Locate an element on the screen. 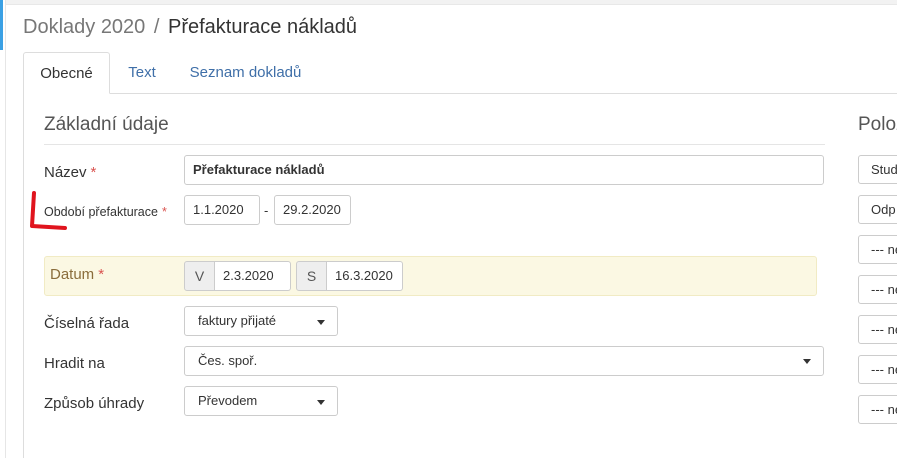  period-from-input: 1.1.2020 is located at coordinates (222, 210).